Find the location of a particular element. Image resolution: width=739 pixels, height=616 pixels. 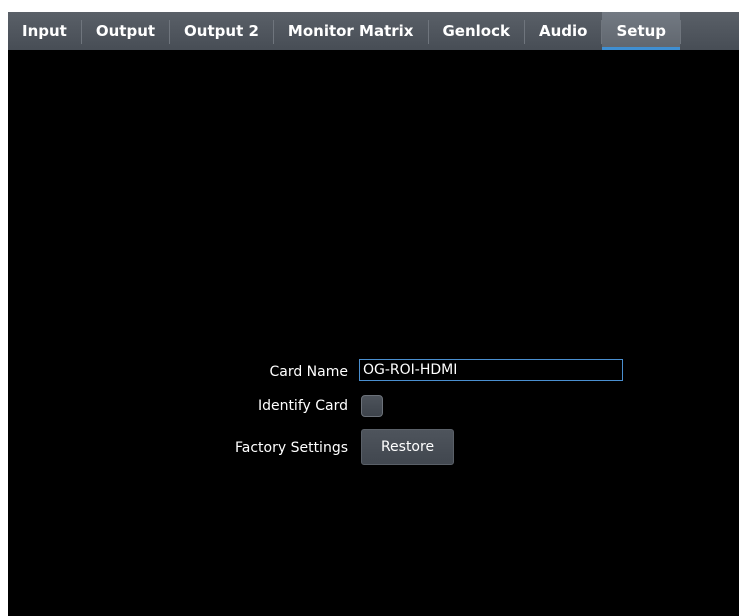

tab-output: Output is located at coordinates (125, 31).